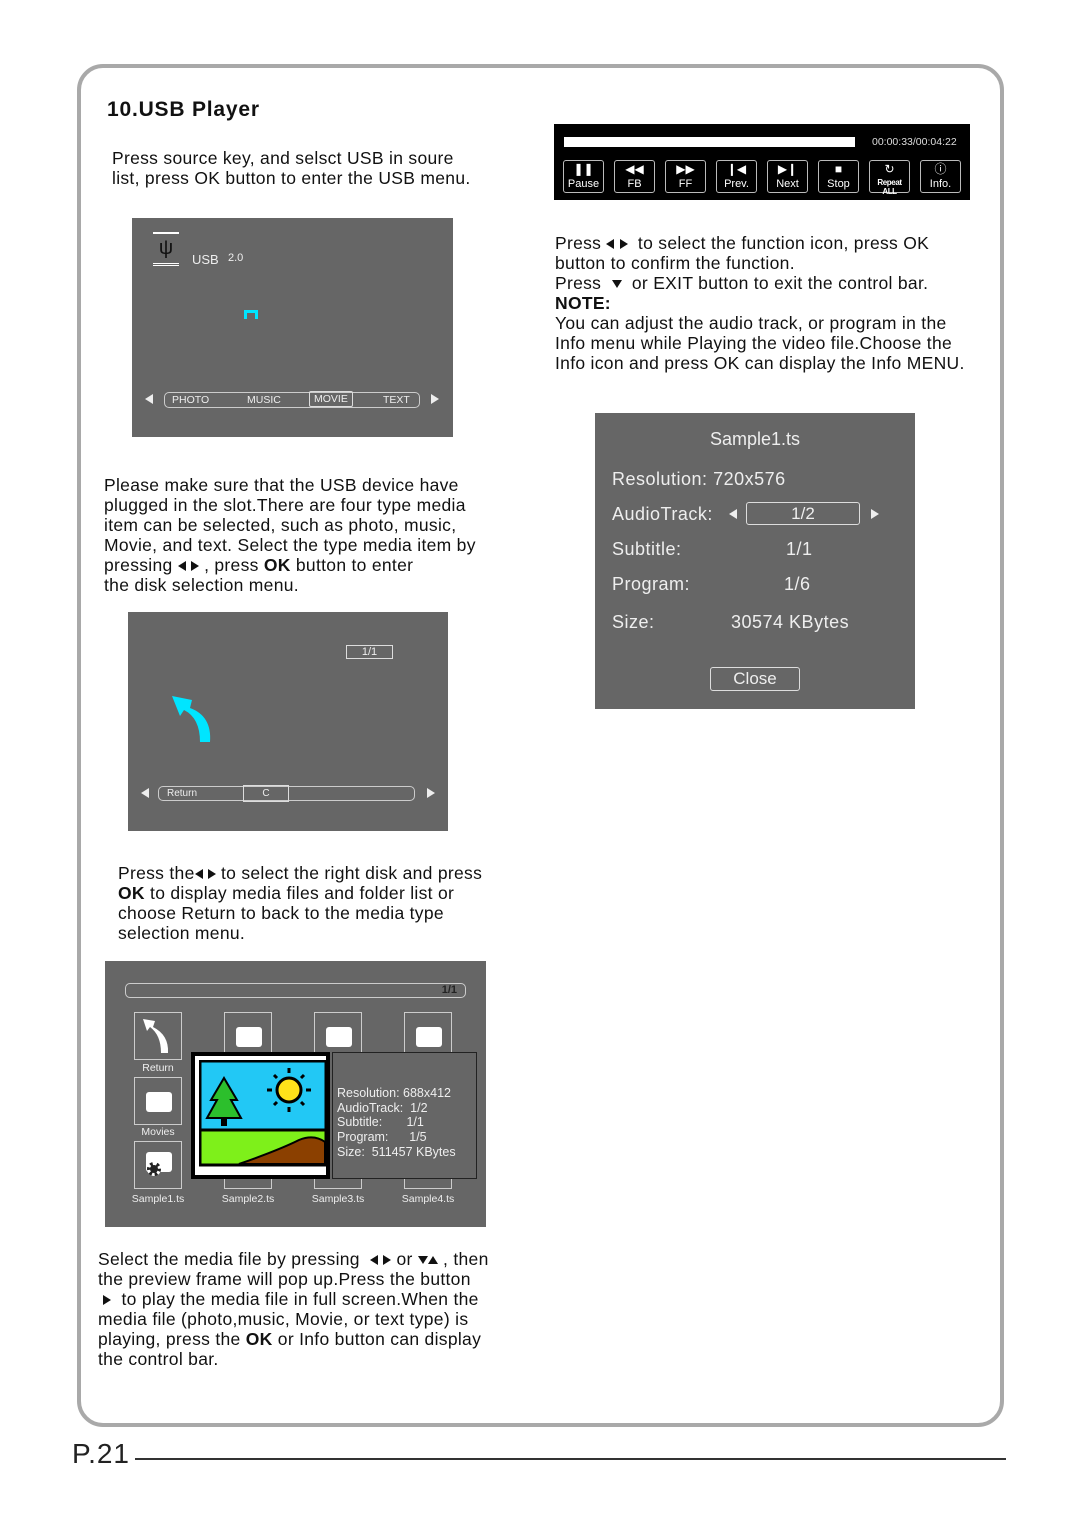 This screenshot has width=1080, height=1532. What do you see at coordinates (709, 142) in the screenshot?
I see `progress-bar` at bounding box center [709, 142].